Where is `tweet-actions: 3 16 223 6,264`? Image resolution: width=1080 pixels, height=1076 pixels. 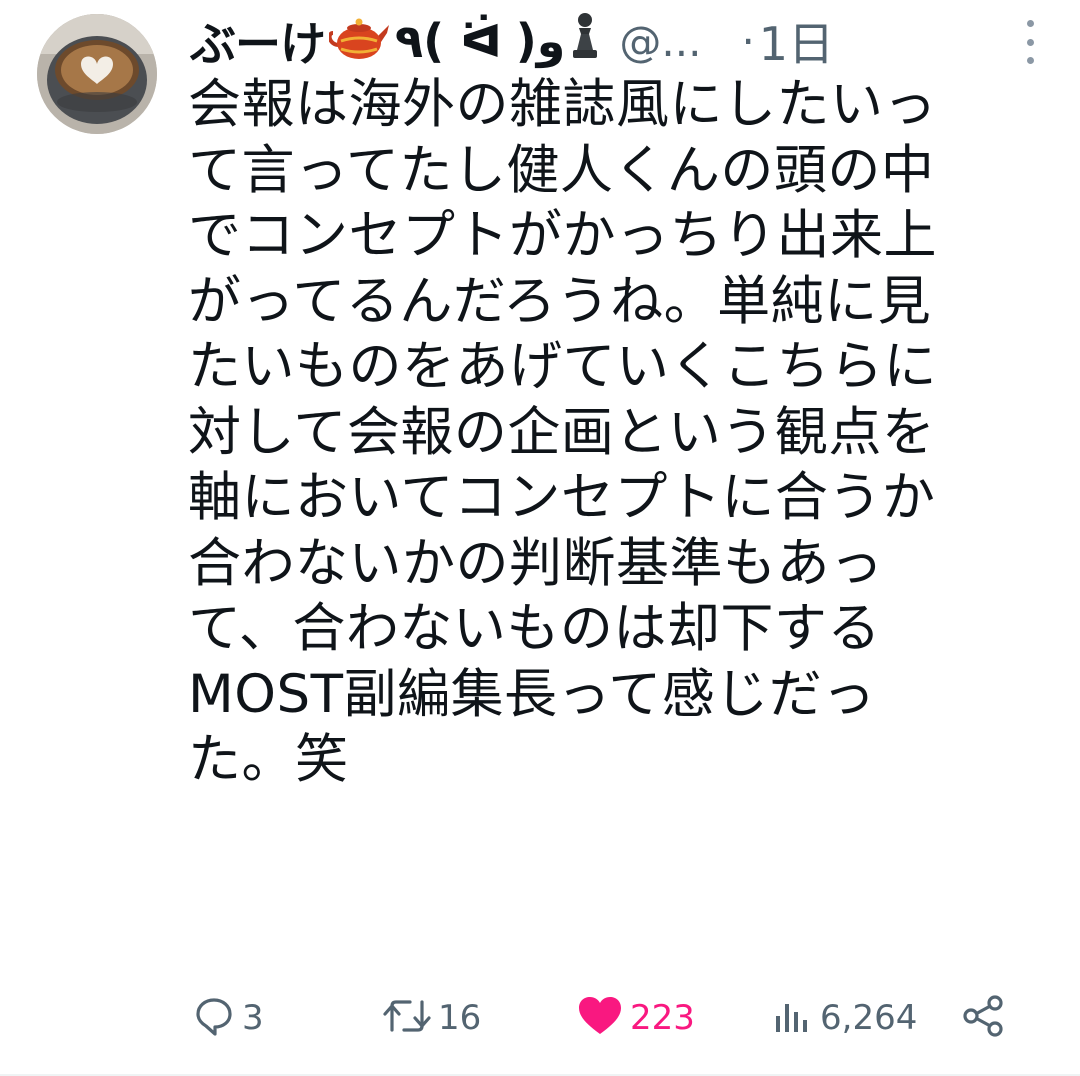 tweet-actions: 3 16 223 6,264 is located at coordinates (540, 1018).